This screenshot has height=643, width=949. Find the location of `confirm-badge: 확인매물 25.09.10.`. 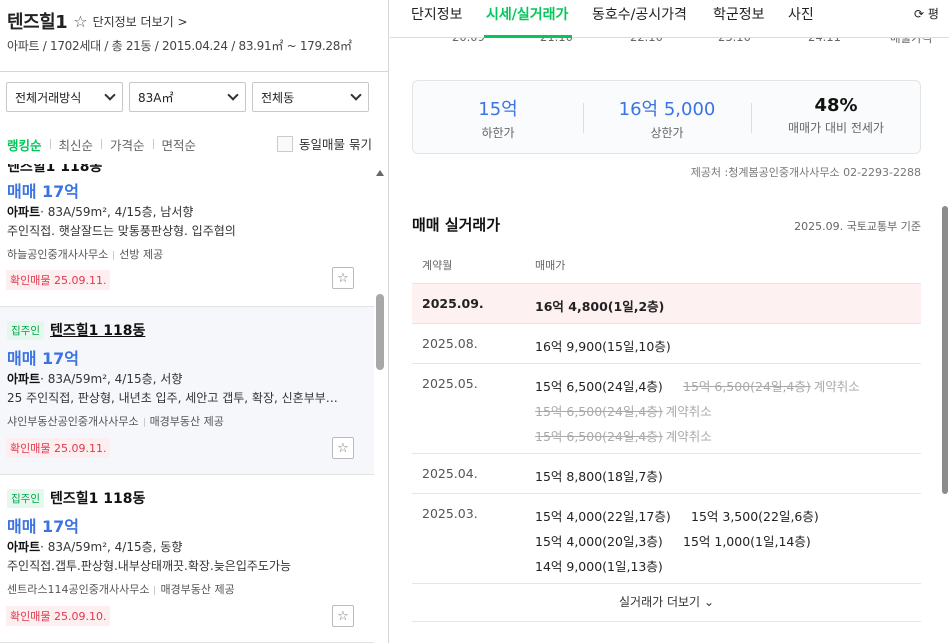

confirm-badge: 확인매물 25.09.10. is located at coordinates (58, 616).